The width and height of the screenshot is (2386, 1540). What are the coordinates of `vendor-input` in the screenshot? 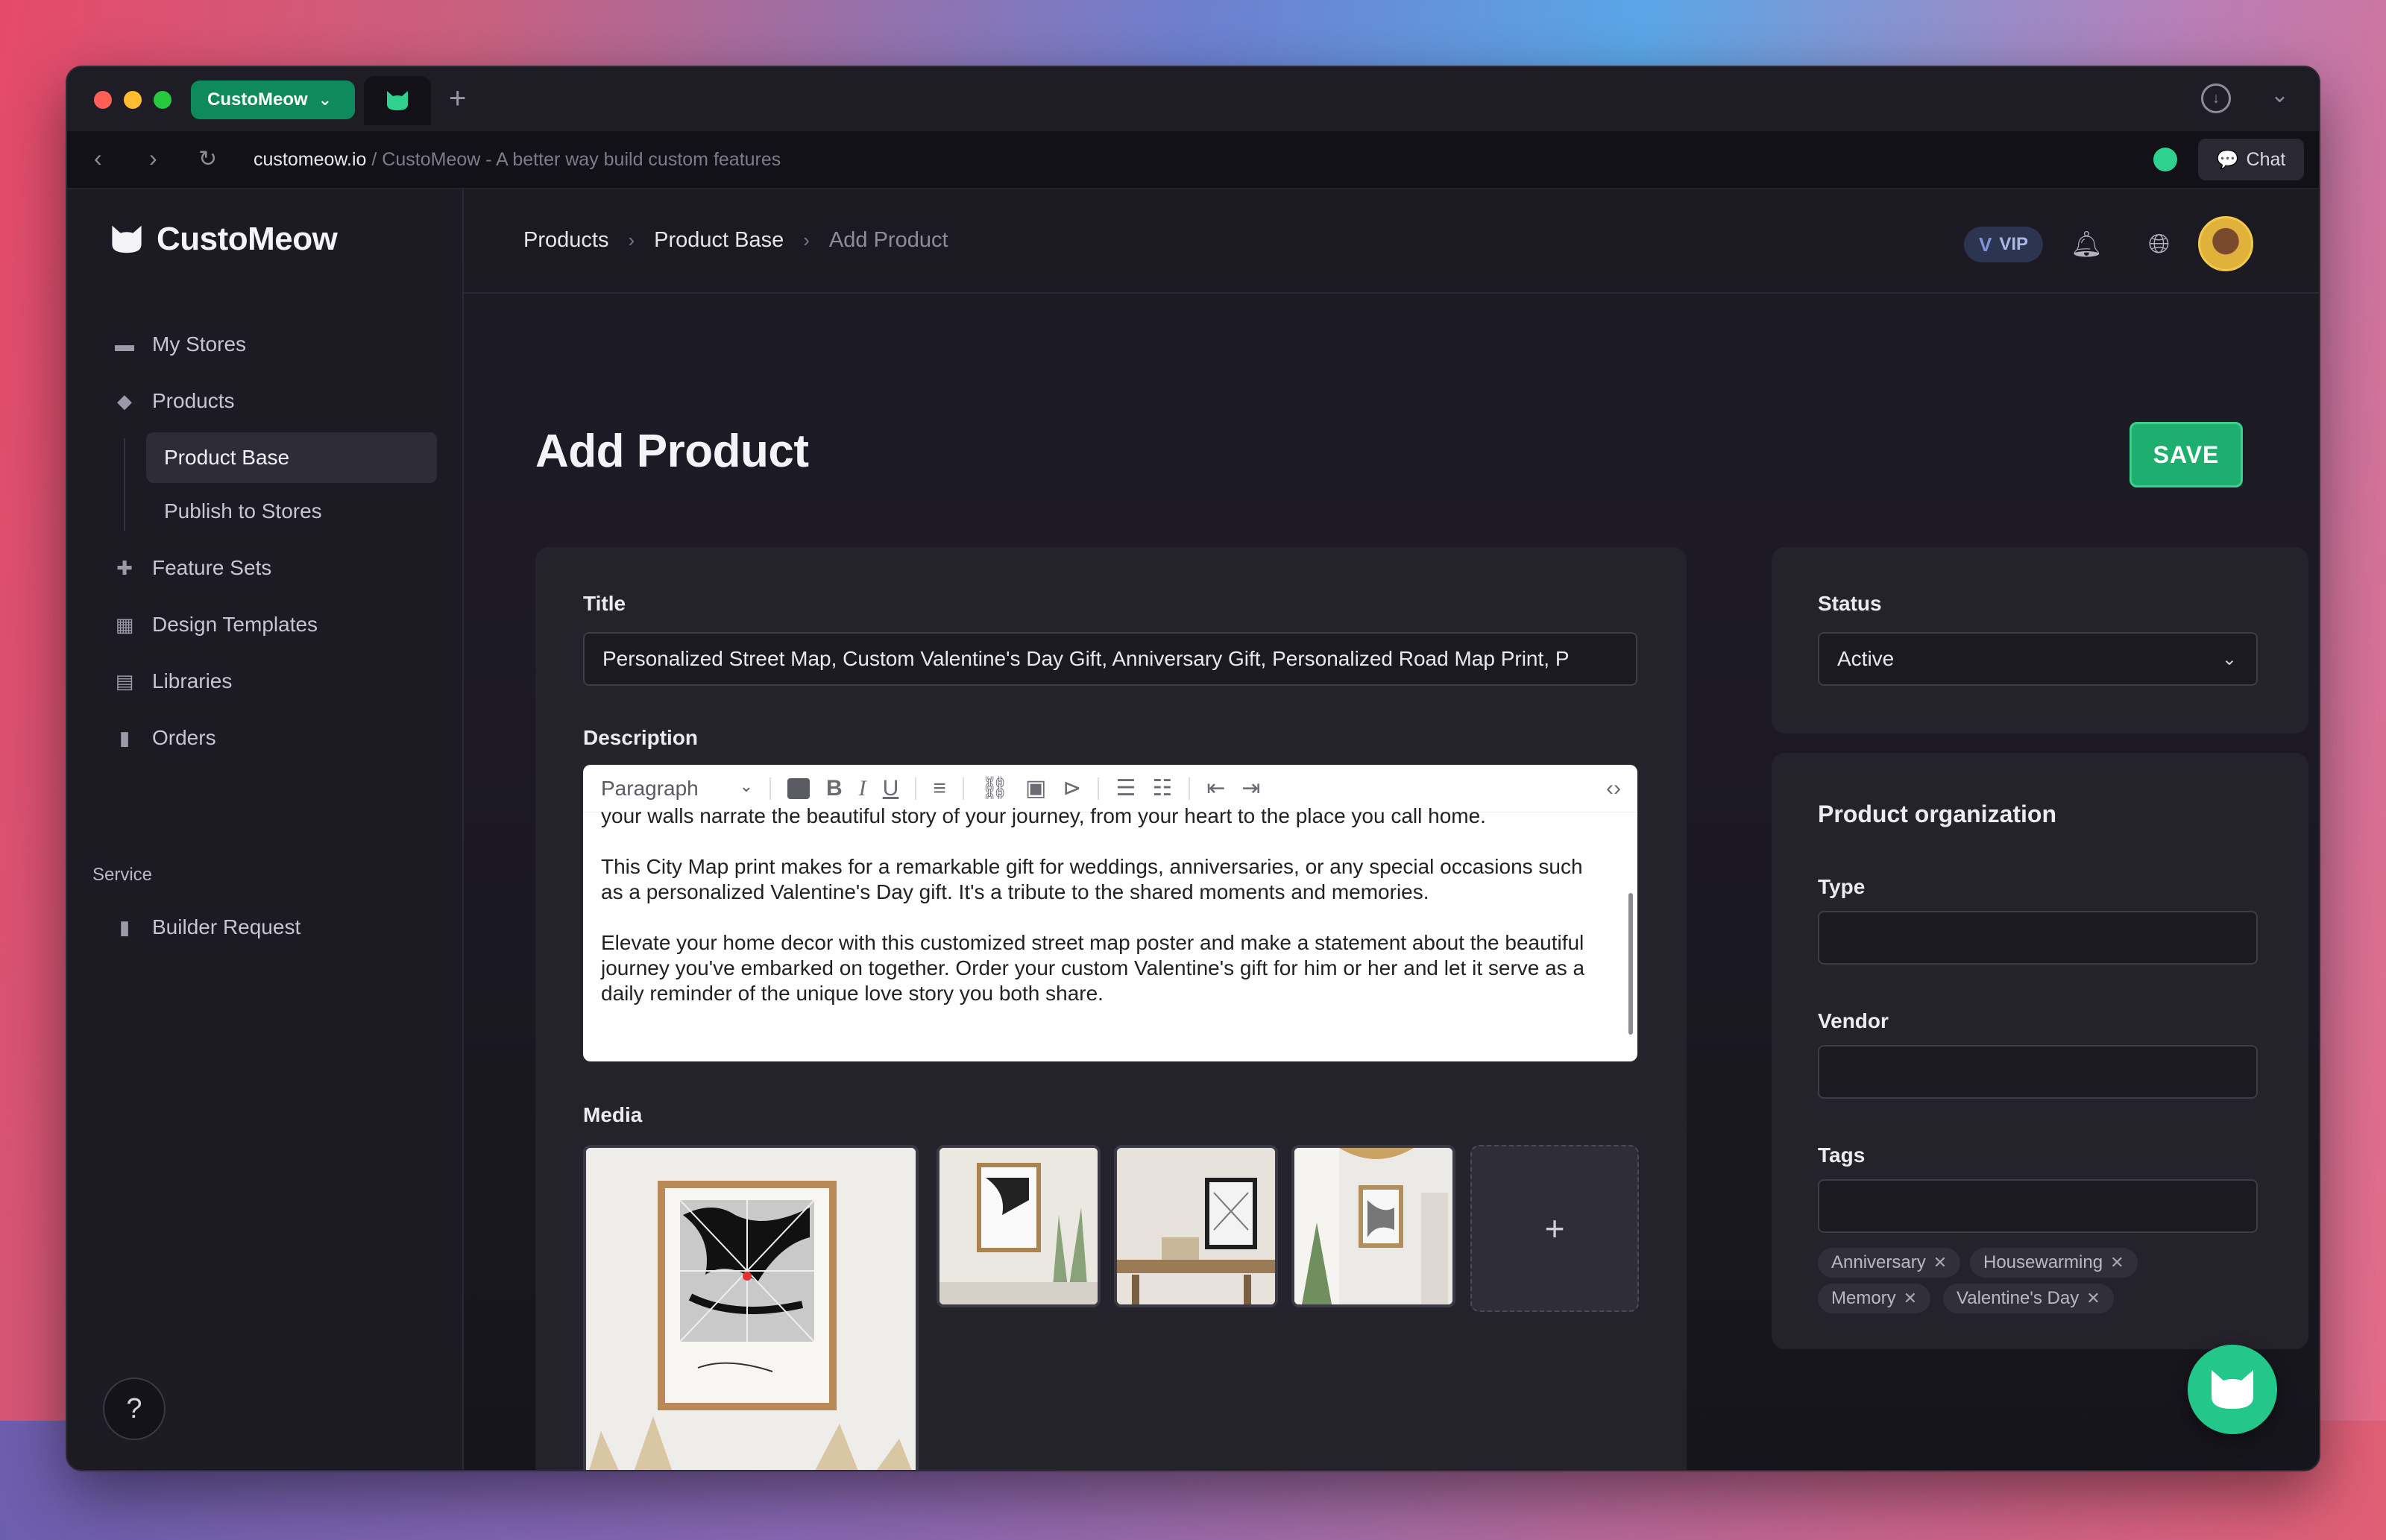 It's located at (2038, 1072).